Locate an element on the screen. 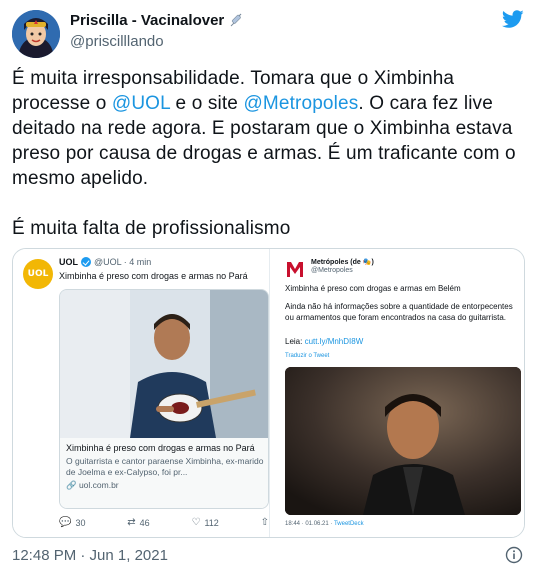 The height and width of the screenshot is (575, 543). uol-card-link: 🔗 uol.com.br is located at coordinates (92, 485).